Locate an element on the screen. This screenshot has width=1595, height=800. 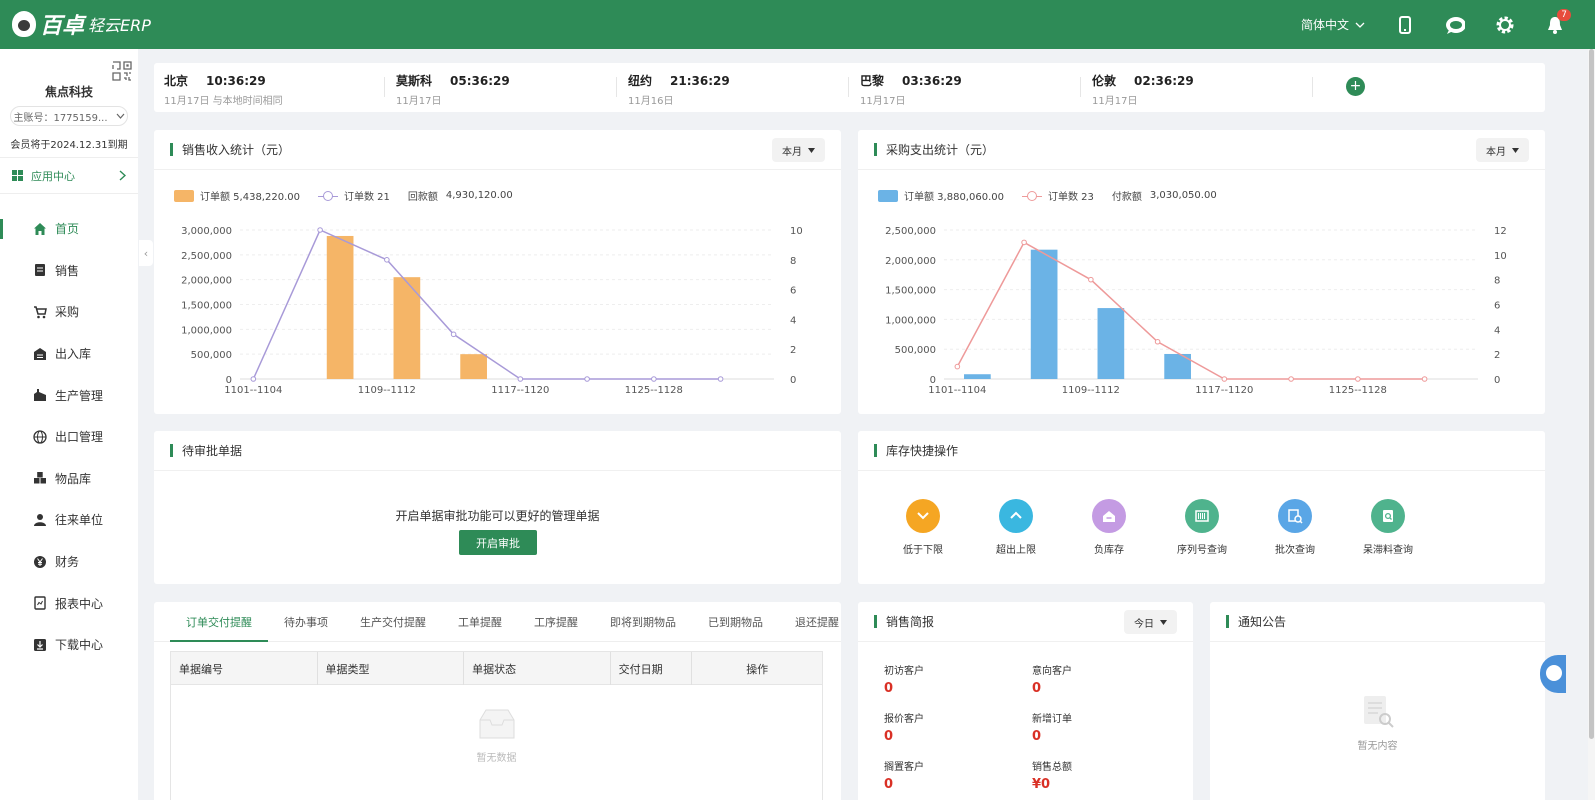
sidebar-item-4: 出入库 is located at coordinates (69, 354).